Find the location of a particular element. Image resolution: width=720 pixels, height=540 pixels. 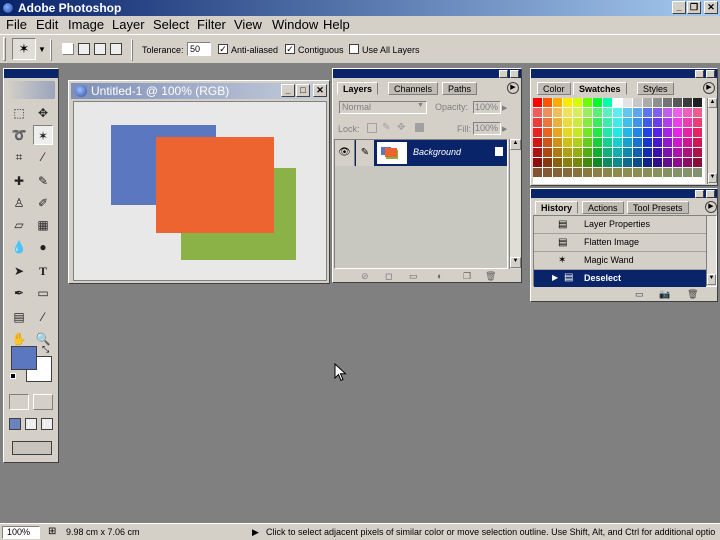

document-minimize-button: _ is located at coordinates (288, 90).